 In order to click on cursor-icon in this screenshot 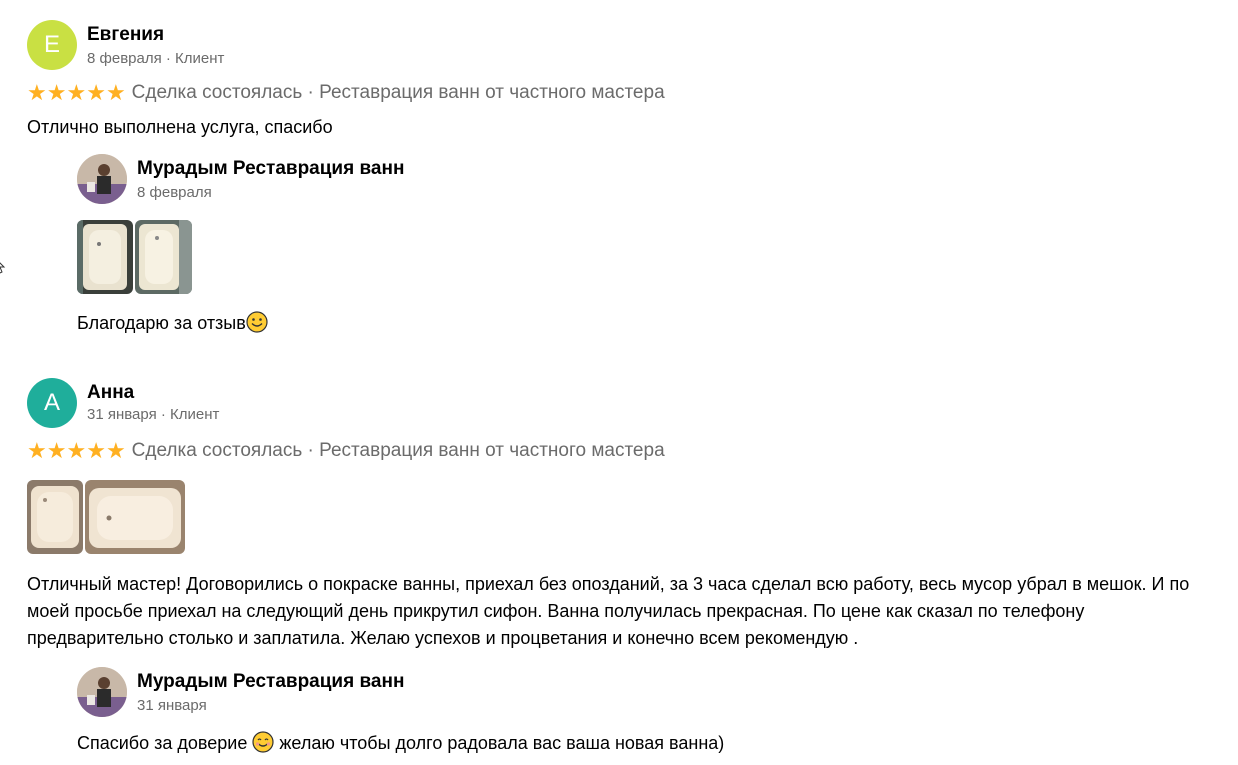, I will do `click(3, 268)`.